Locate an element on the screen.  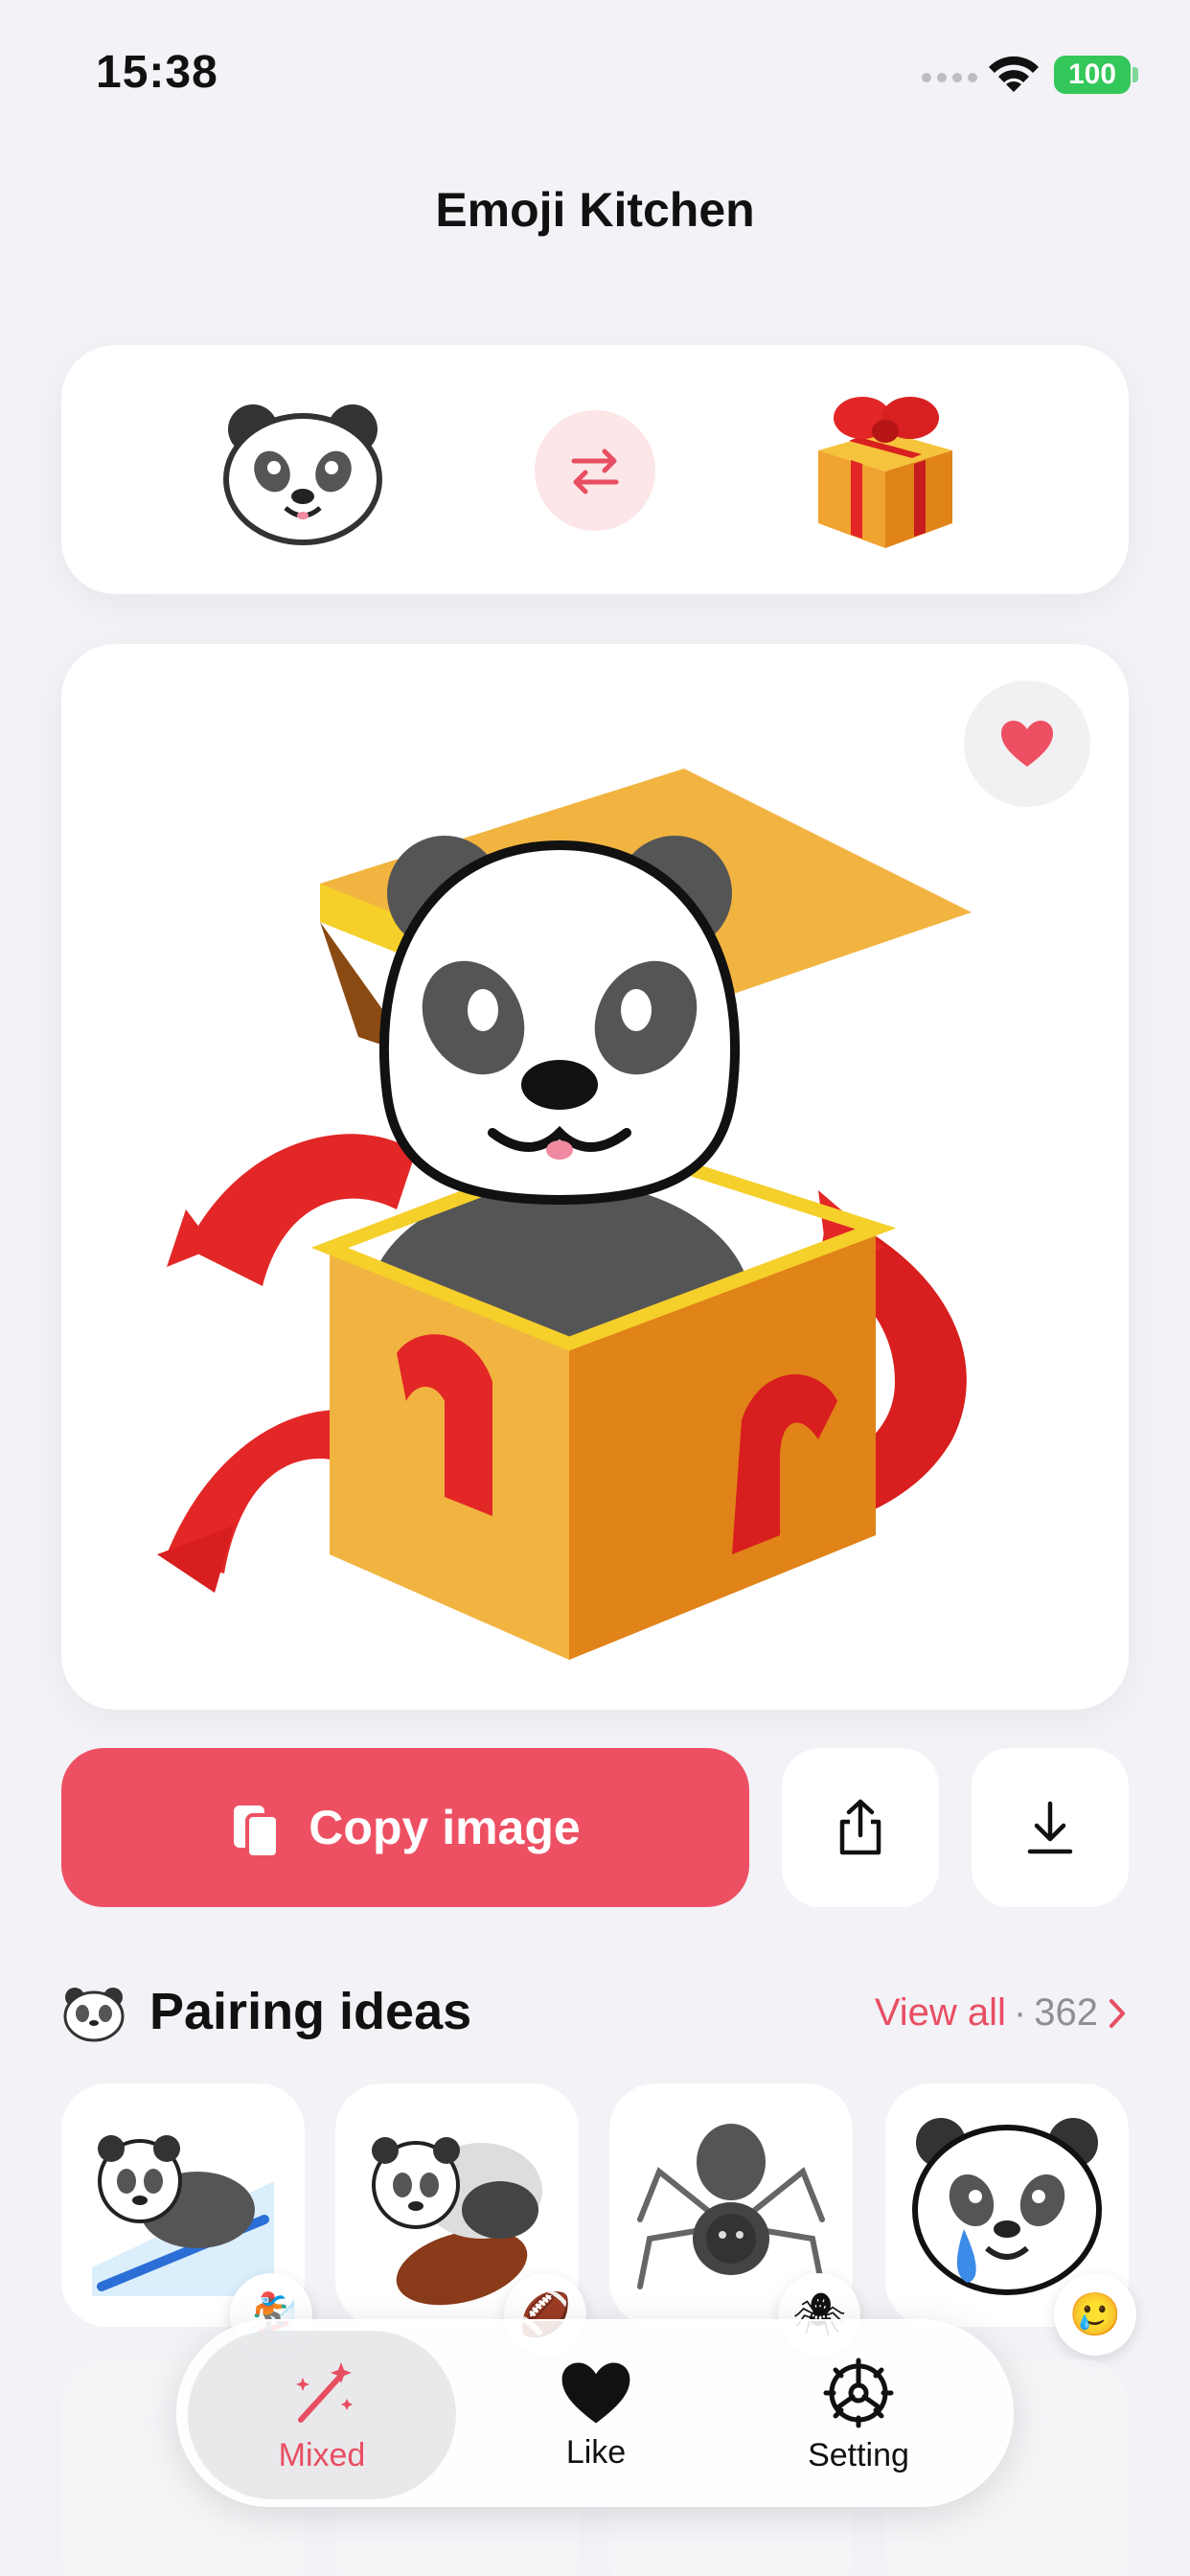
swap-arrows-icon is located at coordinates (595, 471).